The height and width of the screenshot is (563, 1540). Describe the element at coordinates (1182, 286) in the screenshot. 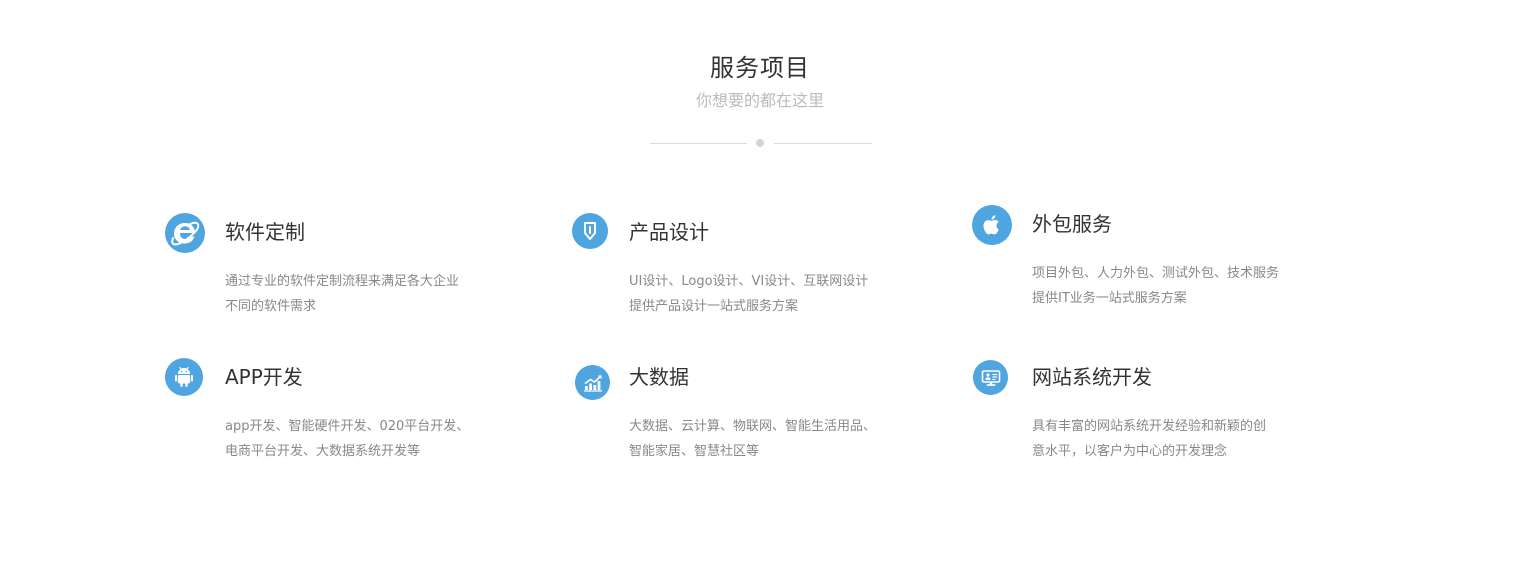

I see `service-desc: 项目外包、人力外包、测试外包、技术服务 提供IT业务一站式服务方案` at that location.